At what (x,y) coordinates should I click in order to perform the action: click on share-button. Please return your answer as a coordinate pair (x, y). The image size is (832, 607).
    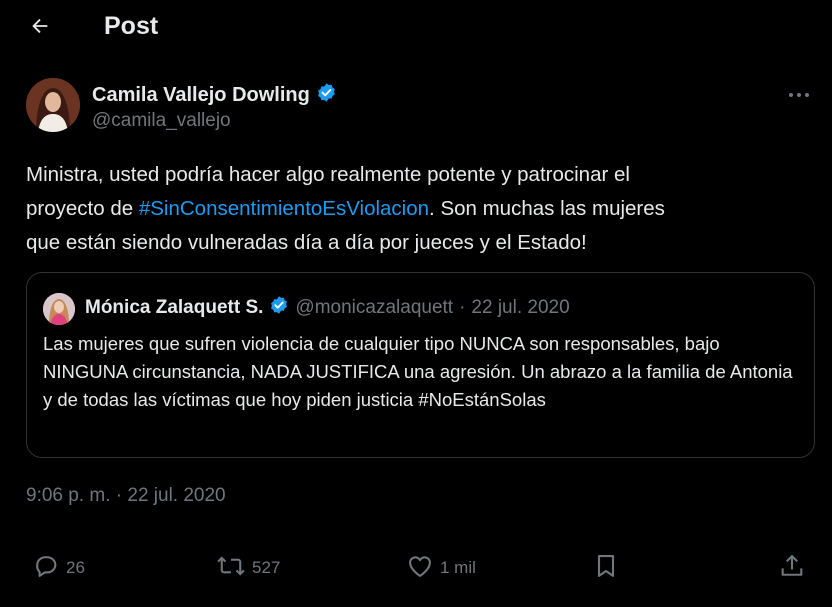
    Looking at the image, I should click on (792, 568).